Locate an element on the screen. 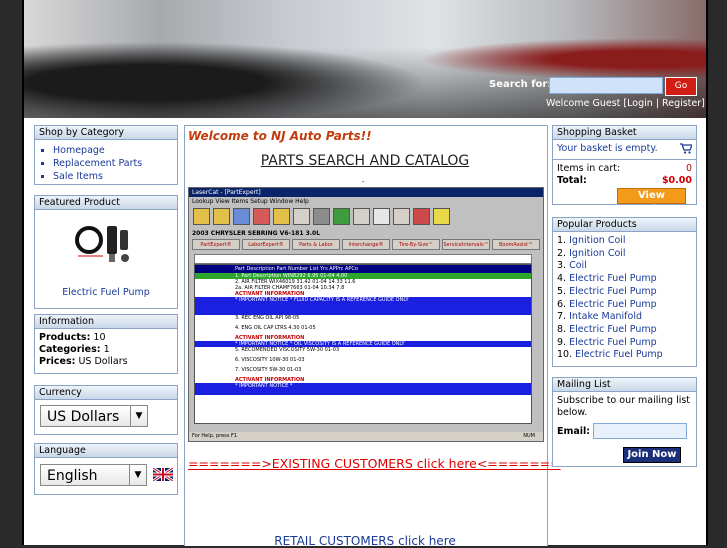 The height and width of the screenshot is (548, 727). screenshot-status: For Help, press F1 NUM is located at coordinates (366, 436).